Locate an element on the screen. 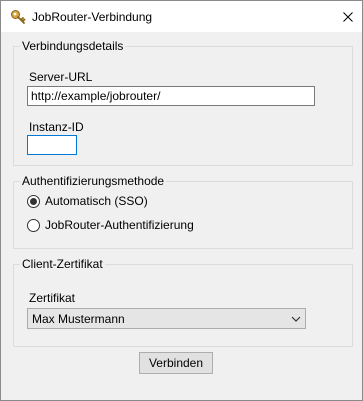 Image resolution: width=363 pixels, height=401 pixels. close-button is located at coordinates (348, 16).